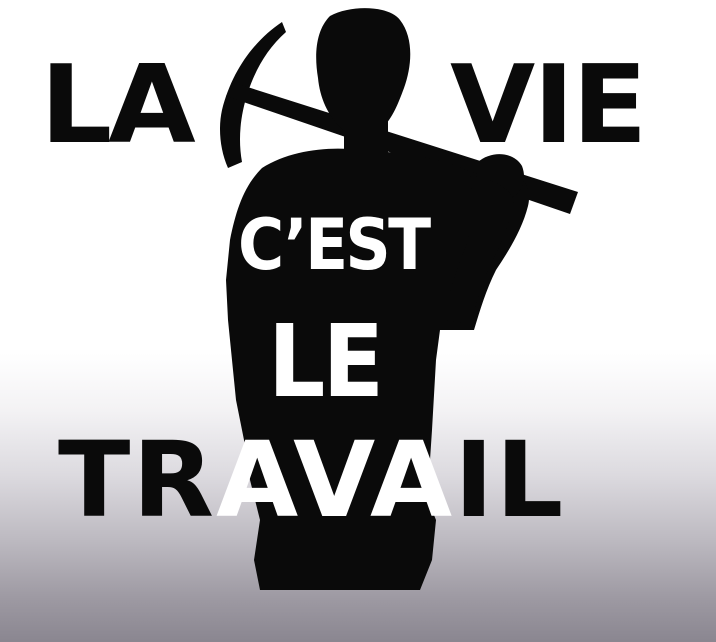 The height and width of the screenshot is (642, 716). What do you see at coordinates (334, 245) in the screenshot?
I see `headline-cest: C’EST` at bounding box center [334, 245].